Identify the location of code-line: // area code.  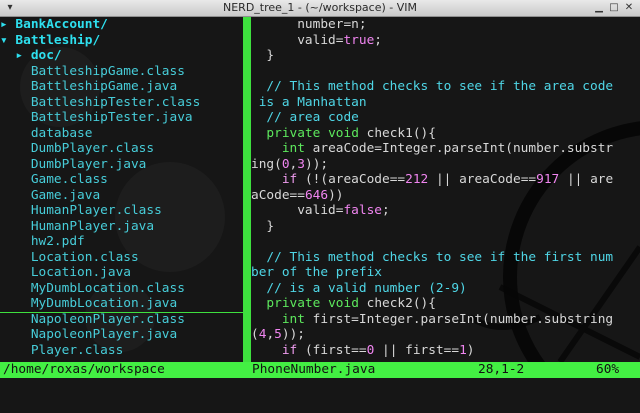
(445, 118).